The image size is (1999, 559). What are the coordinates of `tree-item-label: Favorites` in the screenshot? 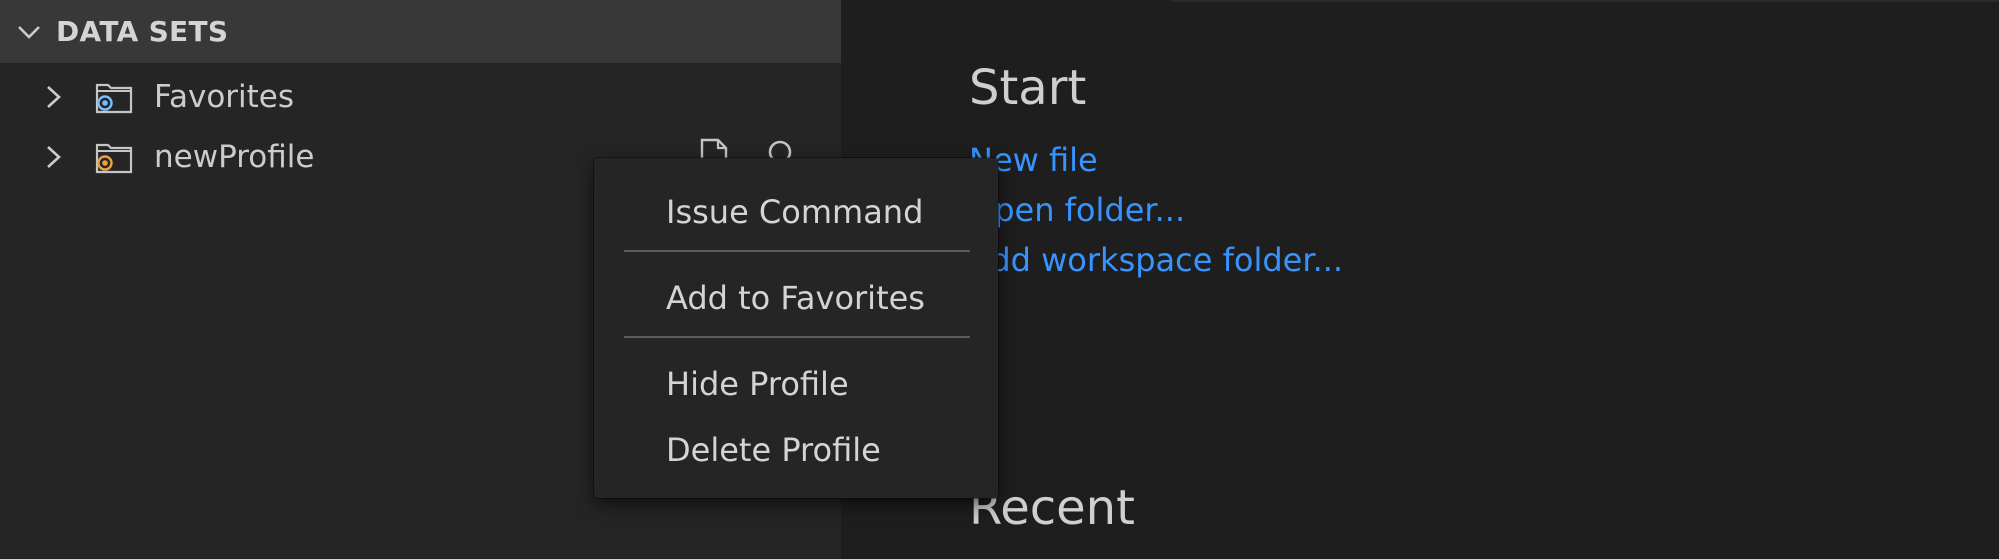 It's located at (224, 97).